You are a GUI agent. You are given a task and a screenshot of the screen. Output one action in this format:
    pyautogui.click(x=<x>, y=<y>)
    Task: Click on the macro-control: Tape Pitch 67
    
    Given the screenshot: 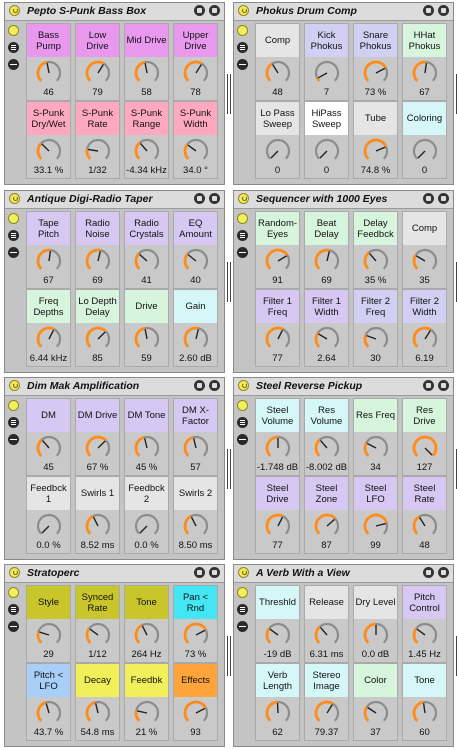 What is the action you would take?
    pyautogui.click(x=48, y=250)
    